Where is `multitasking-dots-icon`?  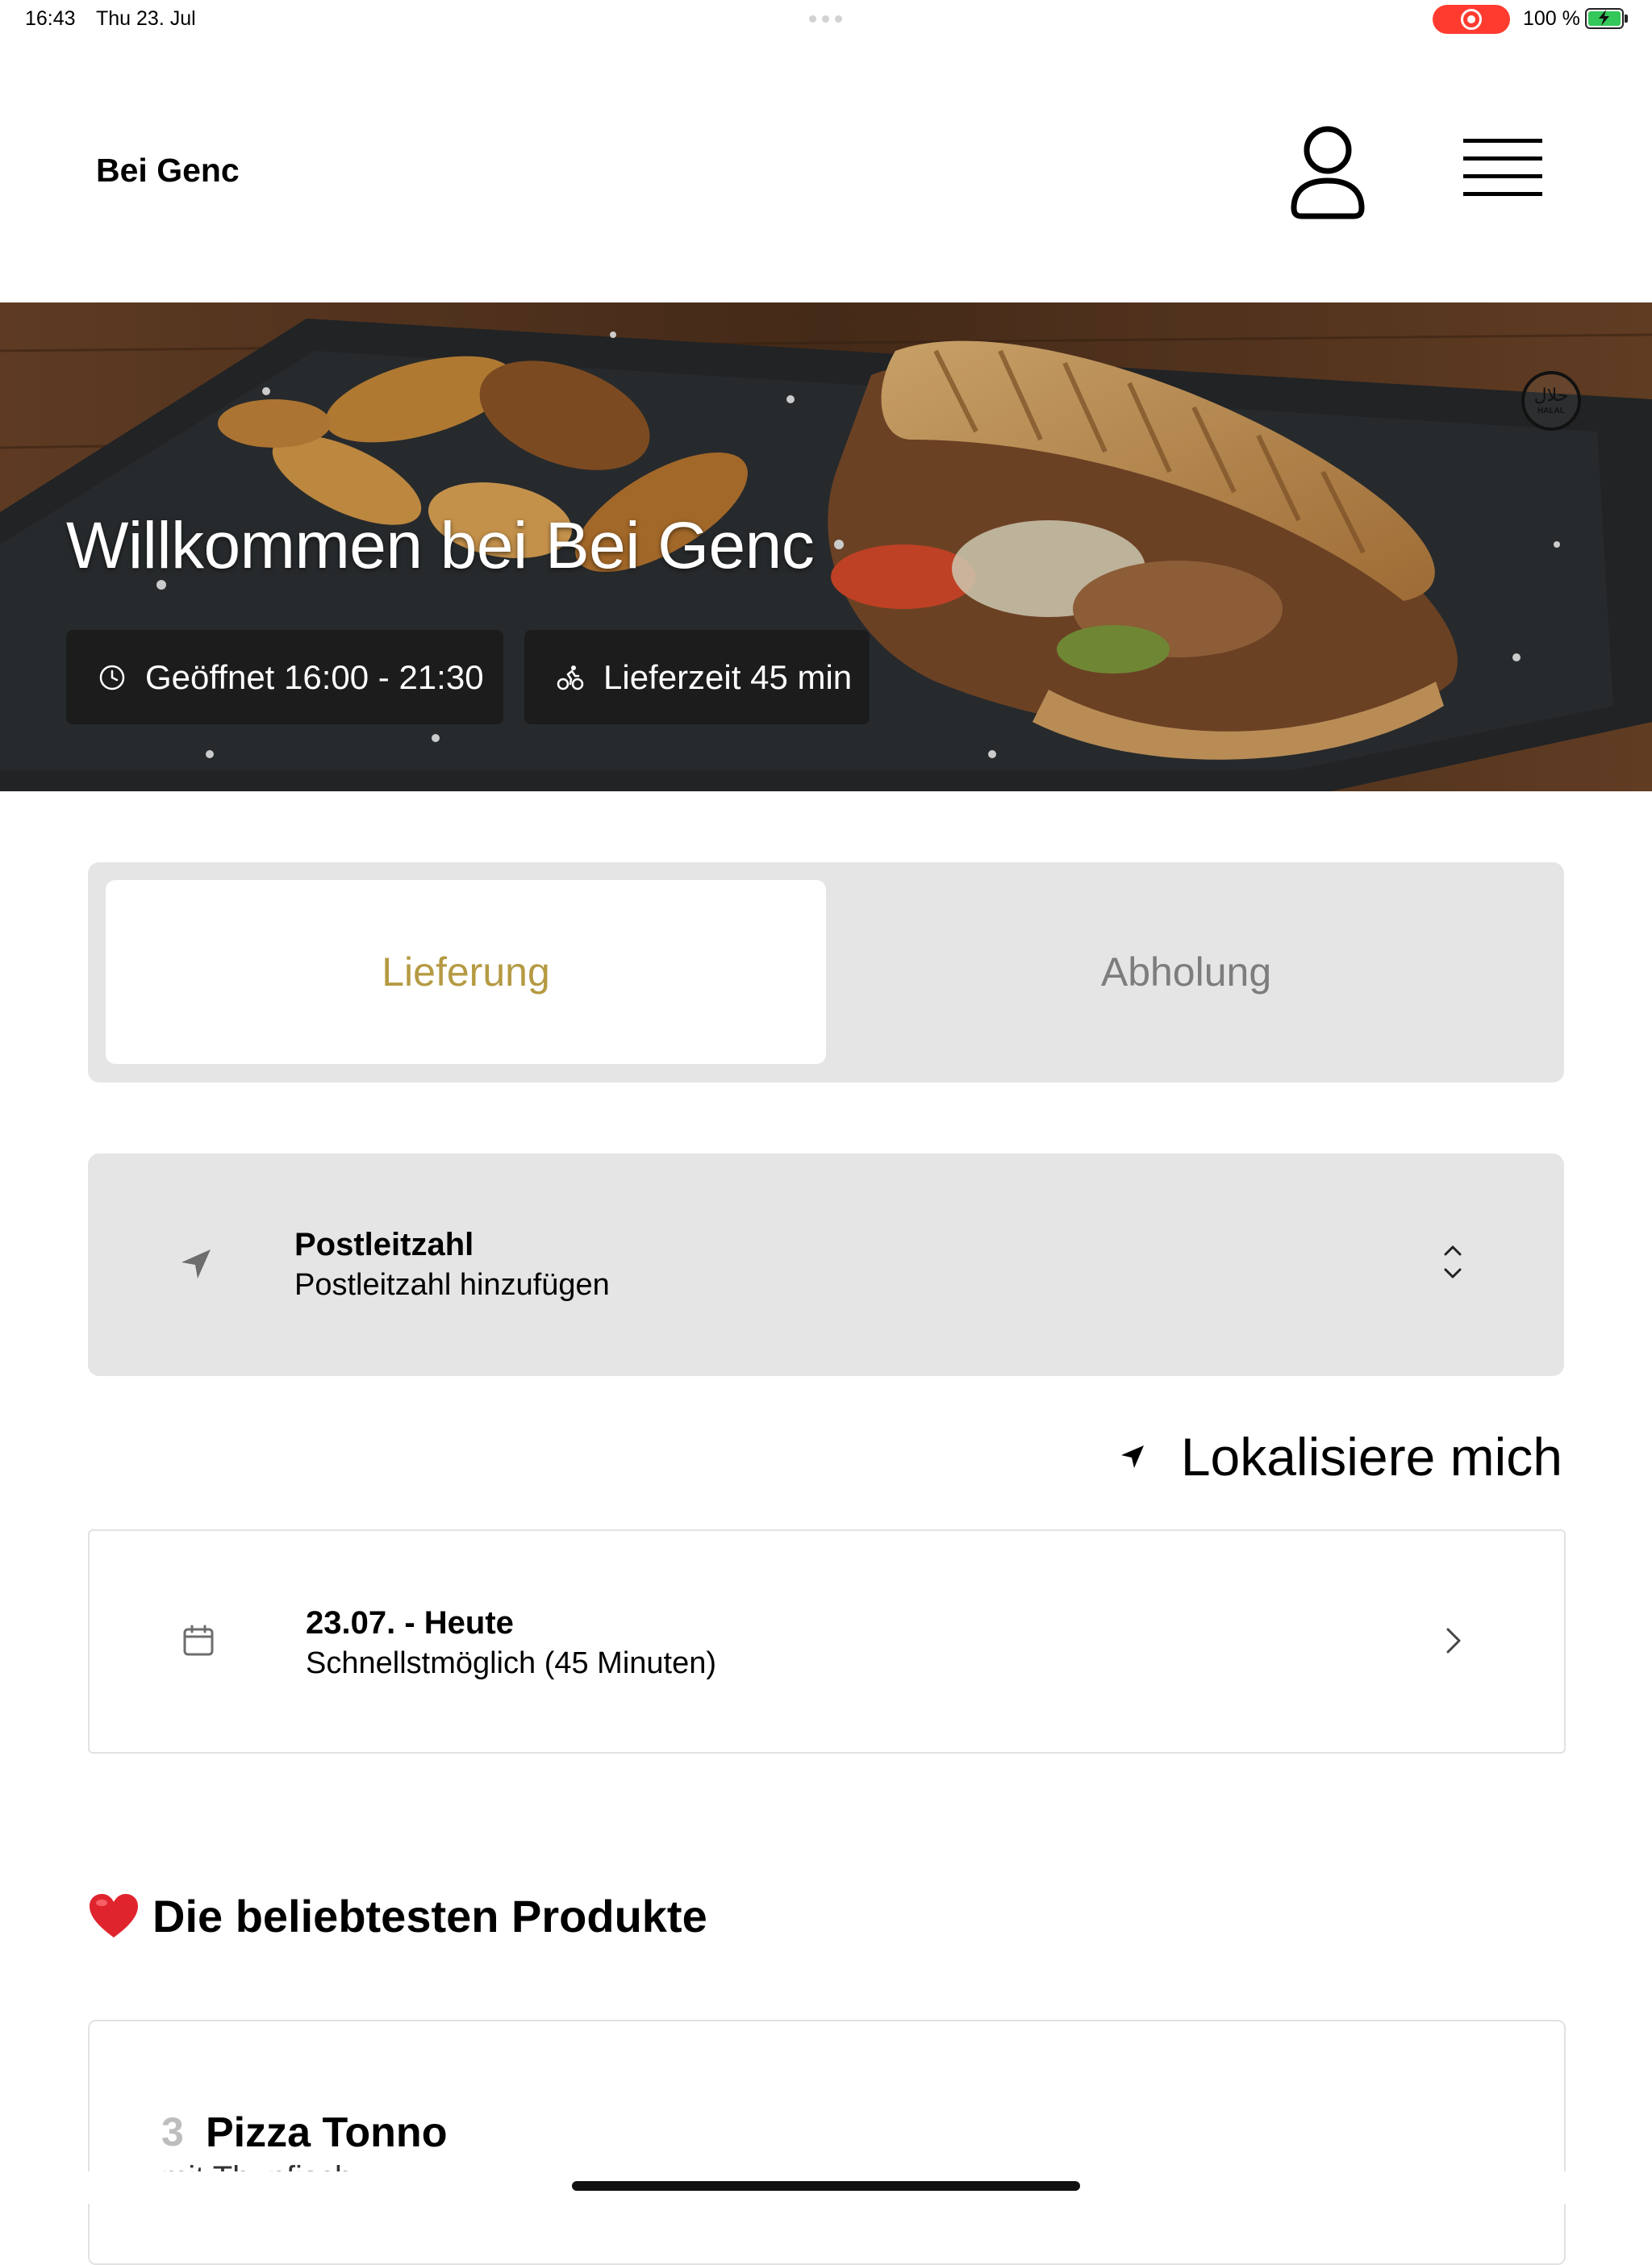 multitasking-dots-icon is located at coordinates (825, 19).